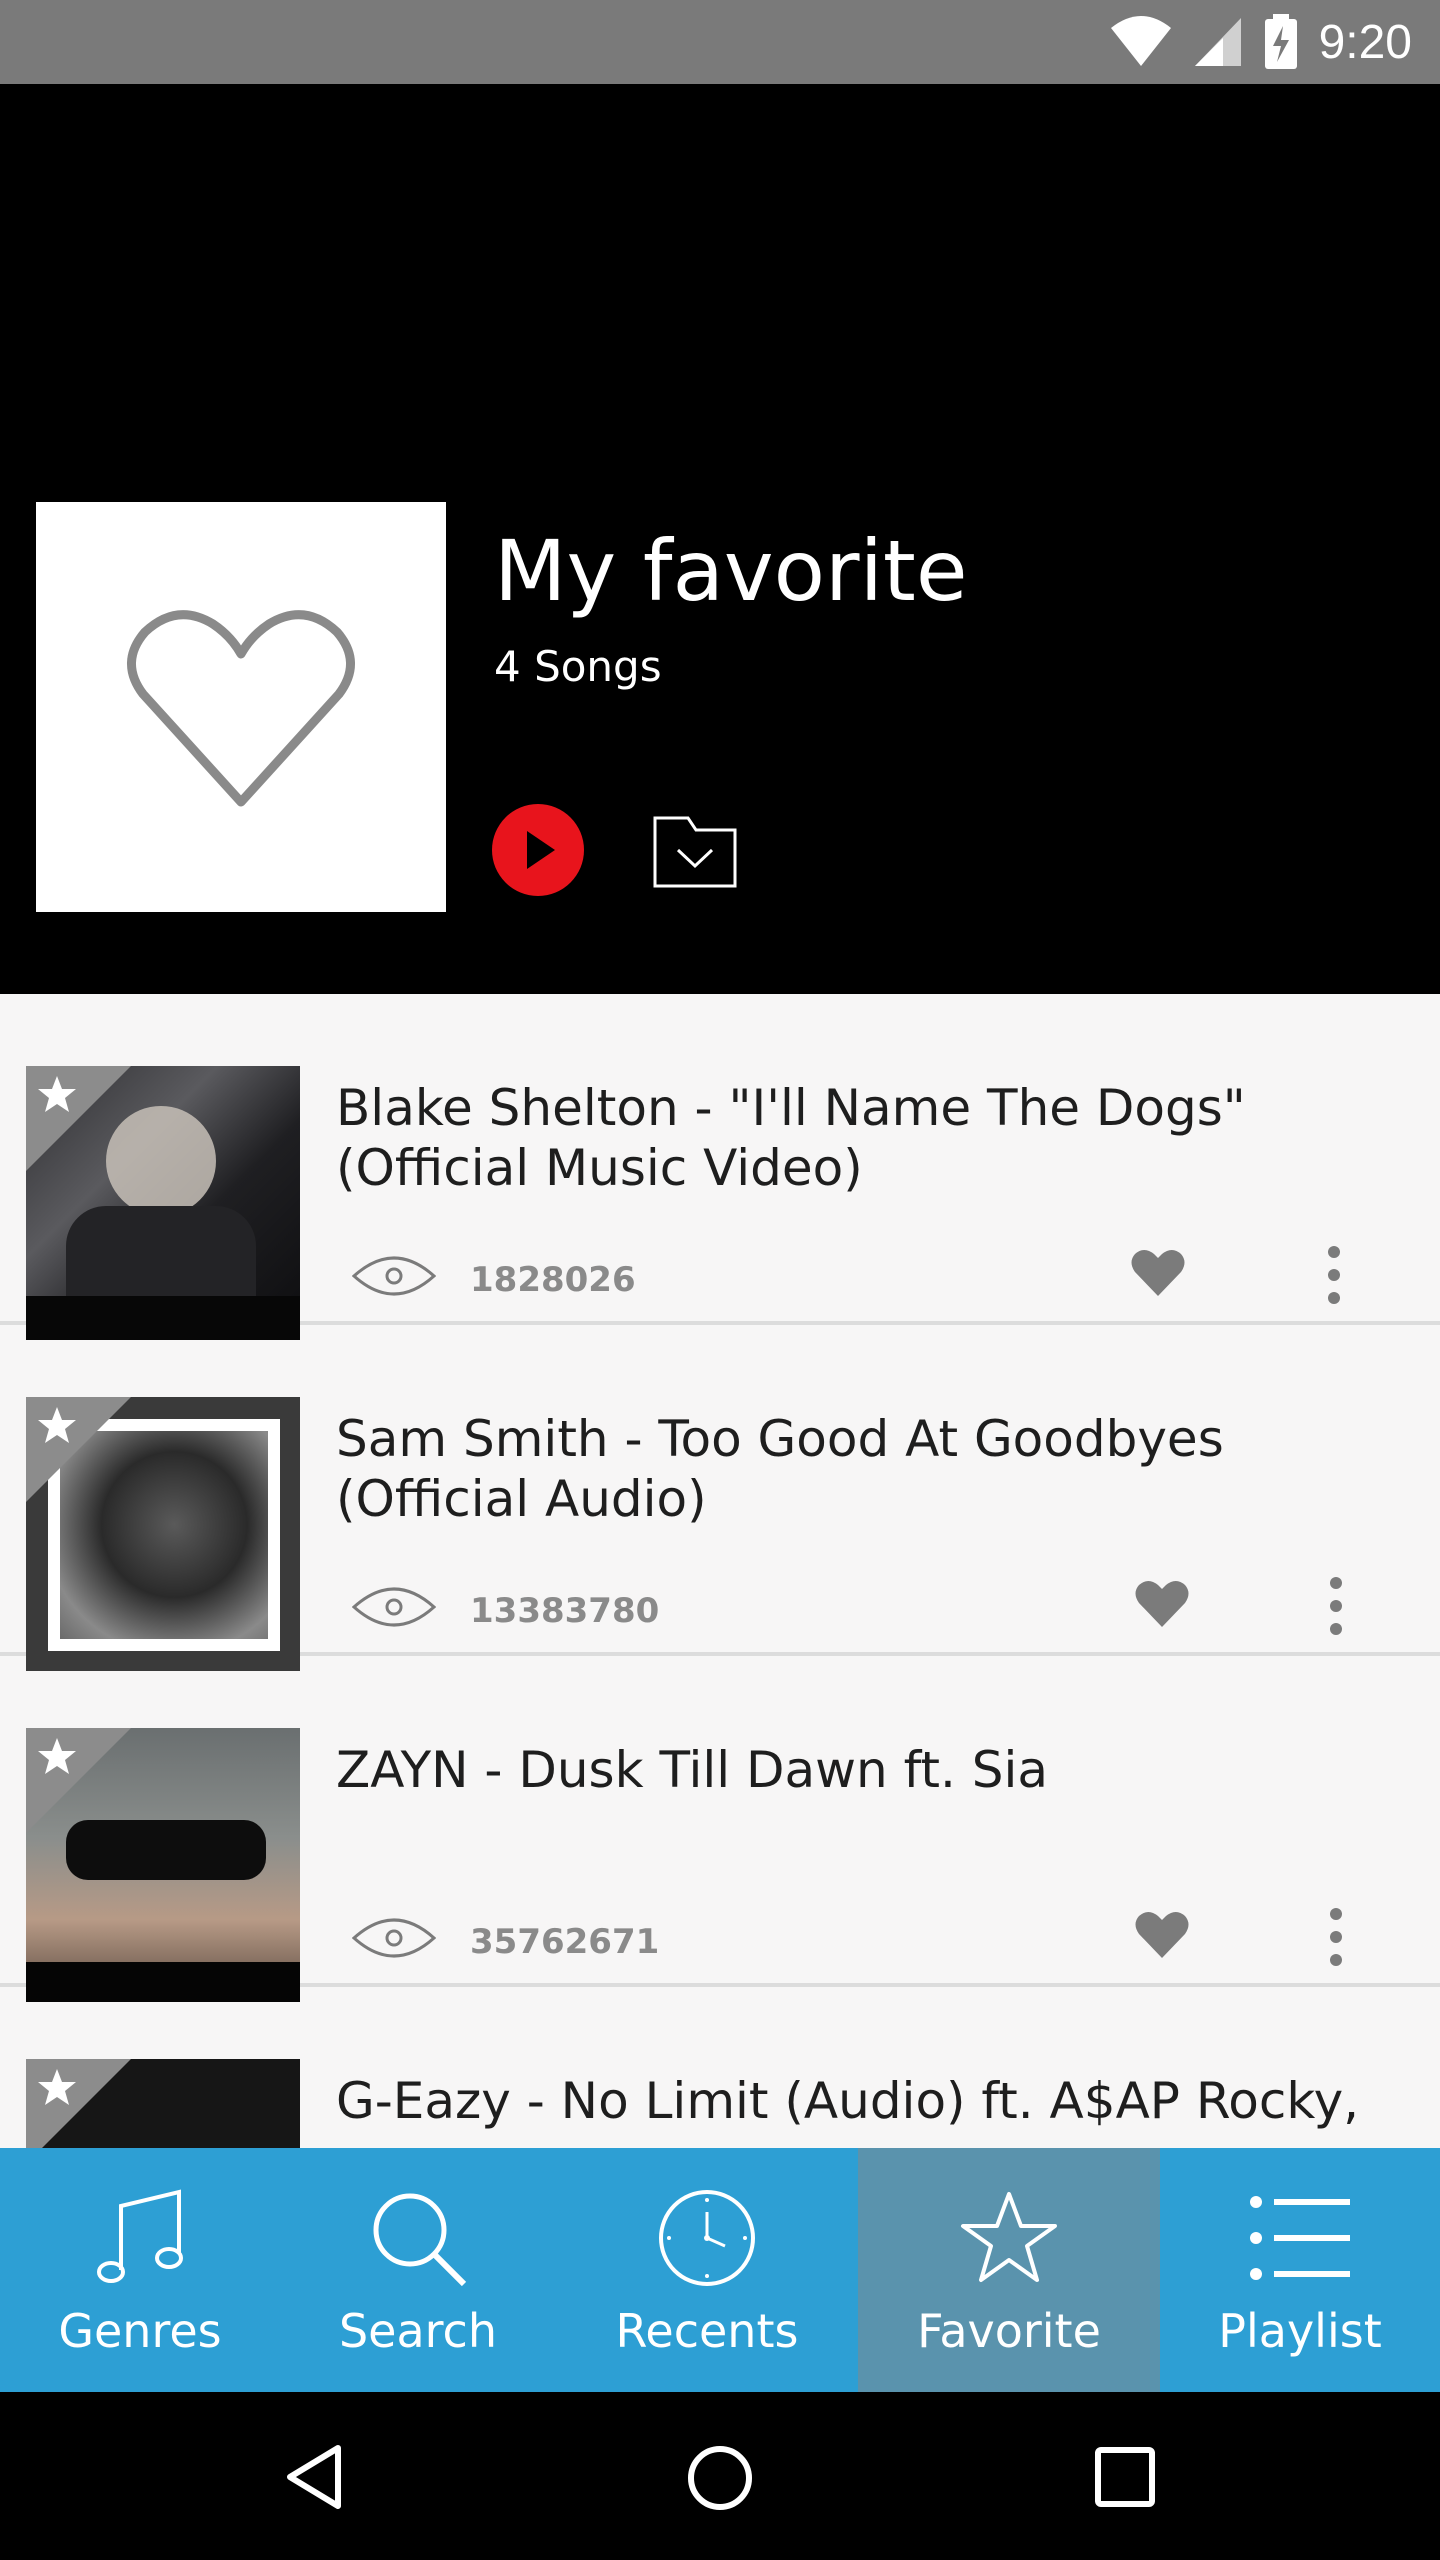 The image size is (1440, 2560). Describe the element at coordinates (1365, 42) in the screenshot. I see `status-time: 9:20` at that location.